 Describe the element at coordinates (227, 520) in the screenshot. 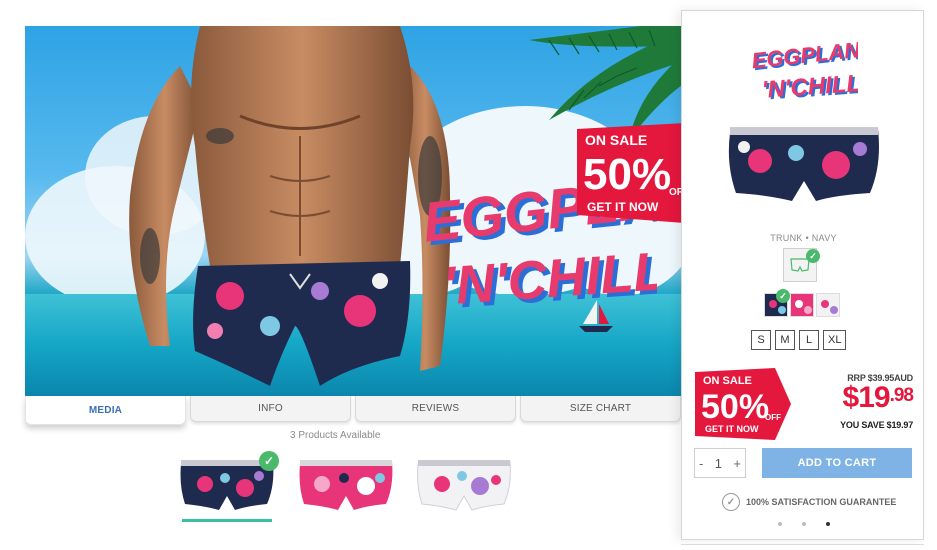

I see `selected-thumbnail-underline` at that location.